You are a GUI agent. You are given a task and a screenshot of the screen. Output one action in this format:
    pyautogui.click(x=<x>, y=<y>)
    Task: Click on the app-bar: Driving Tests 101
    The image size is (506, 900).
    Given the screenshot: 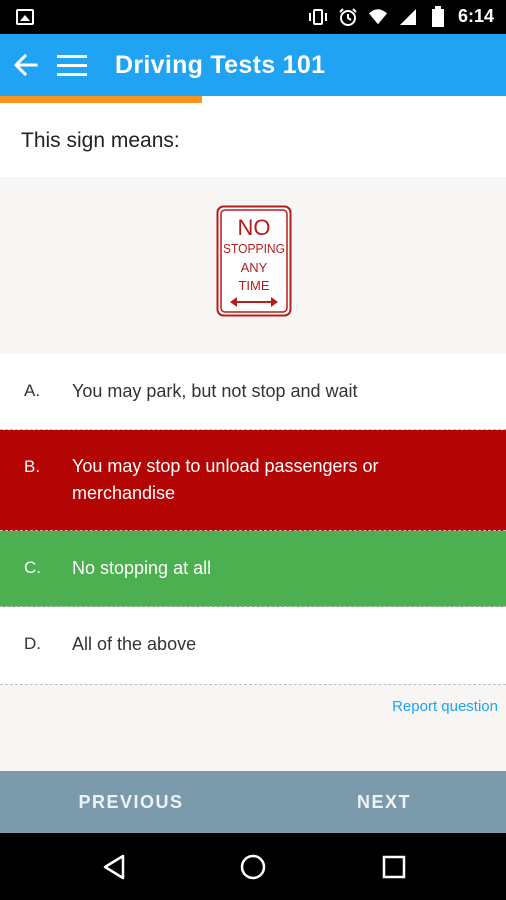 What is the action you would take?
    pyautogui.click(x=253, y=65)
    